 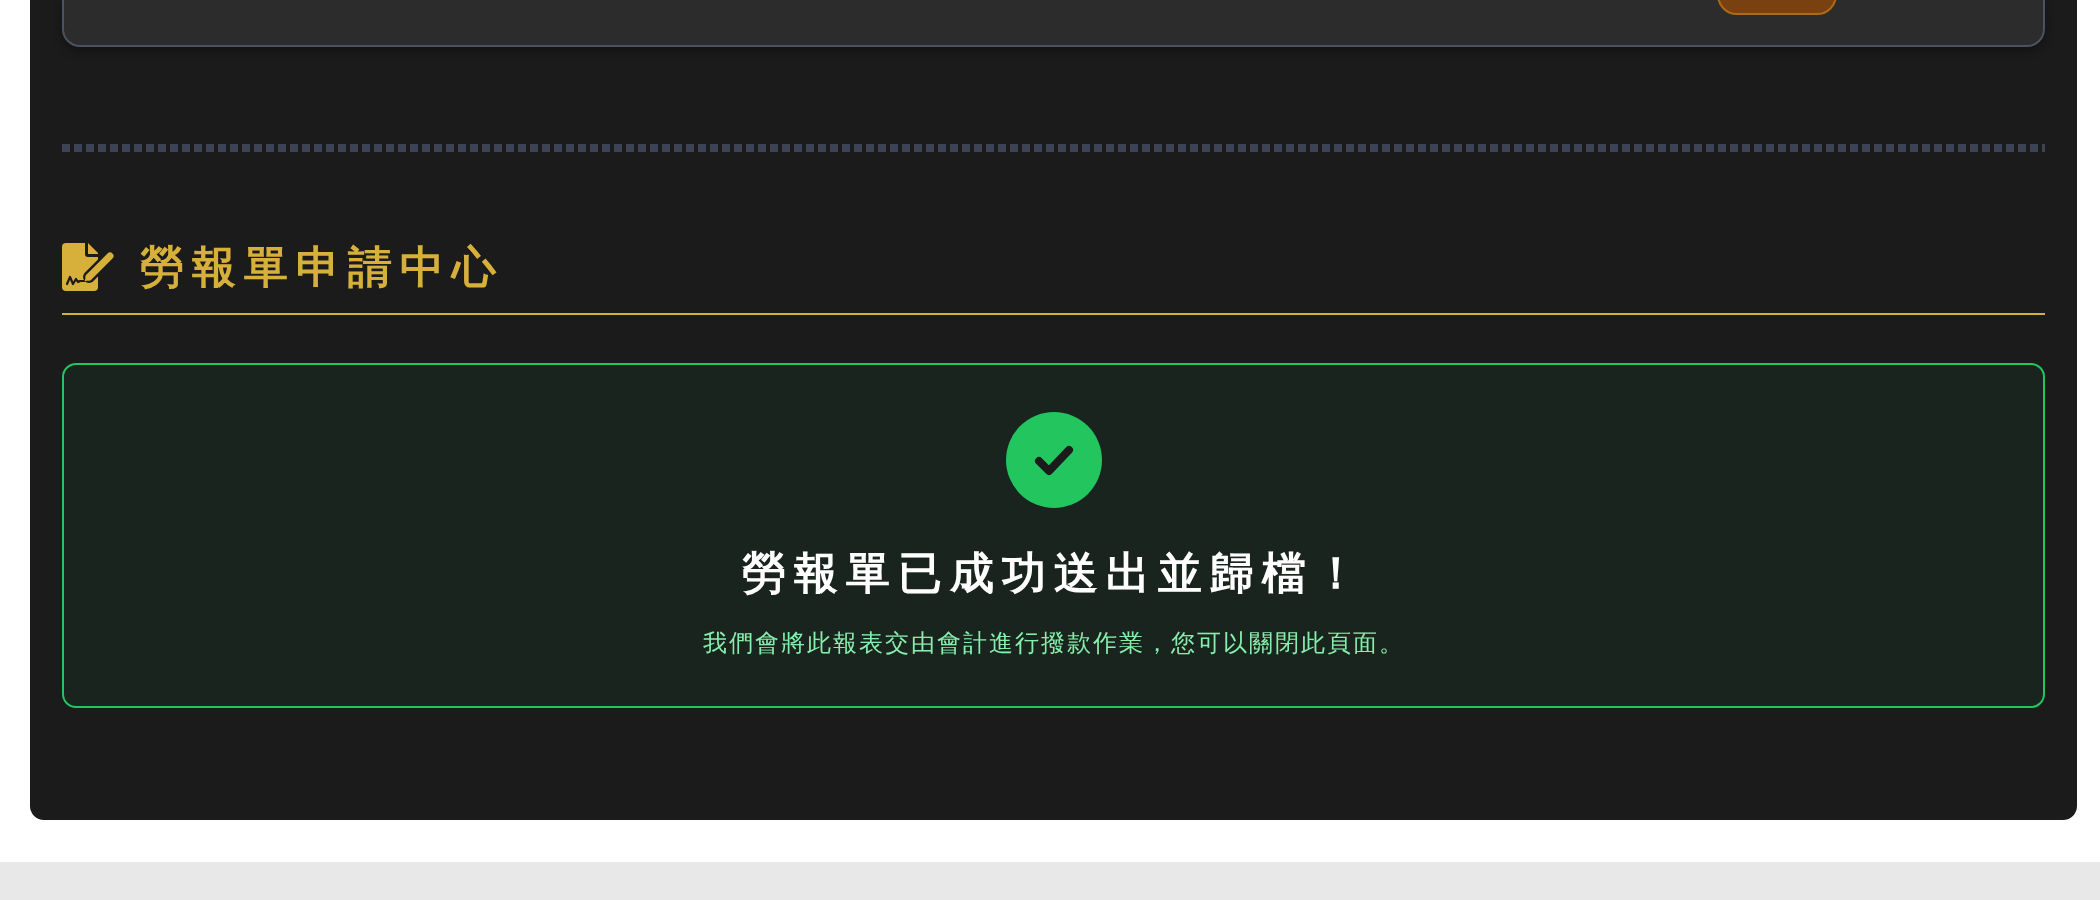 What do you see at coordinates (322, 267) in the screenshot?
I see `section-title: 勞報單申請中心` at bounding box center [322, 267].